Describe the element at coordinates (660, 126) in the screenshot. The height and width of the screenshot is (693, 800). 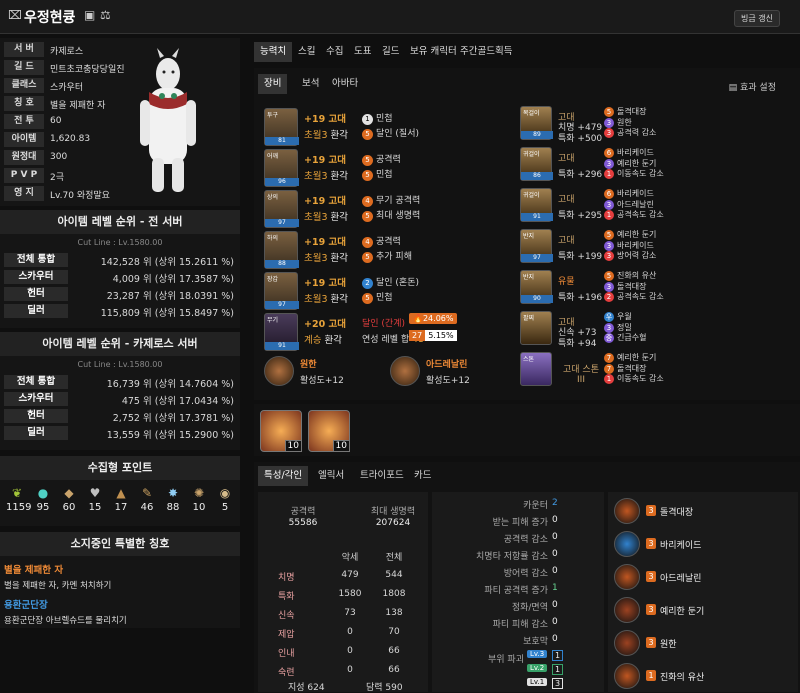
I see `accessory-row: 목걸이 89 고대 치명 +479 특화 +500 5 돌격대장 3 원한 3 공격력 감소` at that location.